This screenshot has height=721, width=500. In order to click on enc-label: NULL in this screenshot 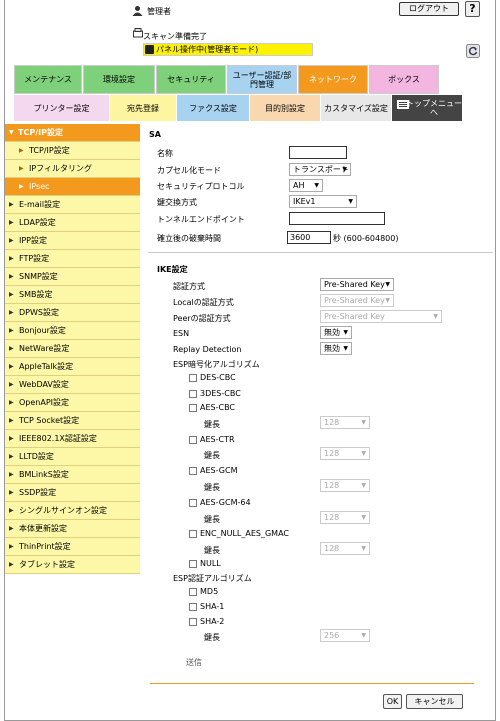, I will do `click(210, 563)`.